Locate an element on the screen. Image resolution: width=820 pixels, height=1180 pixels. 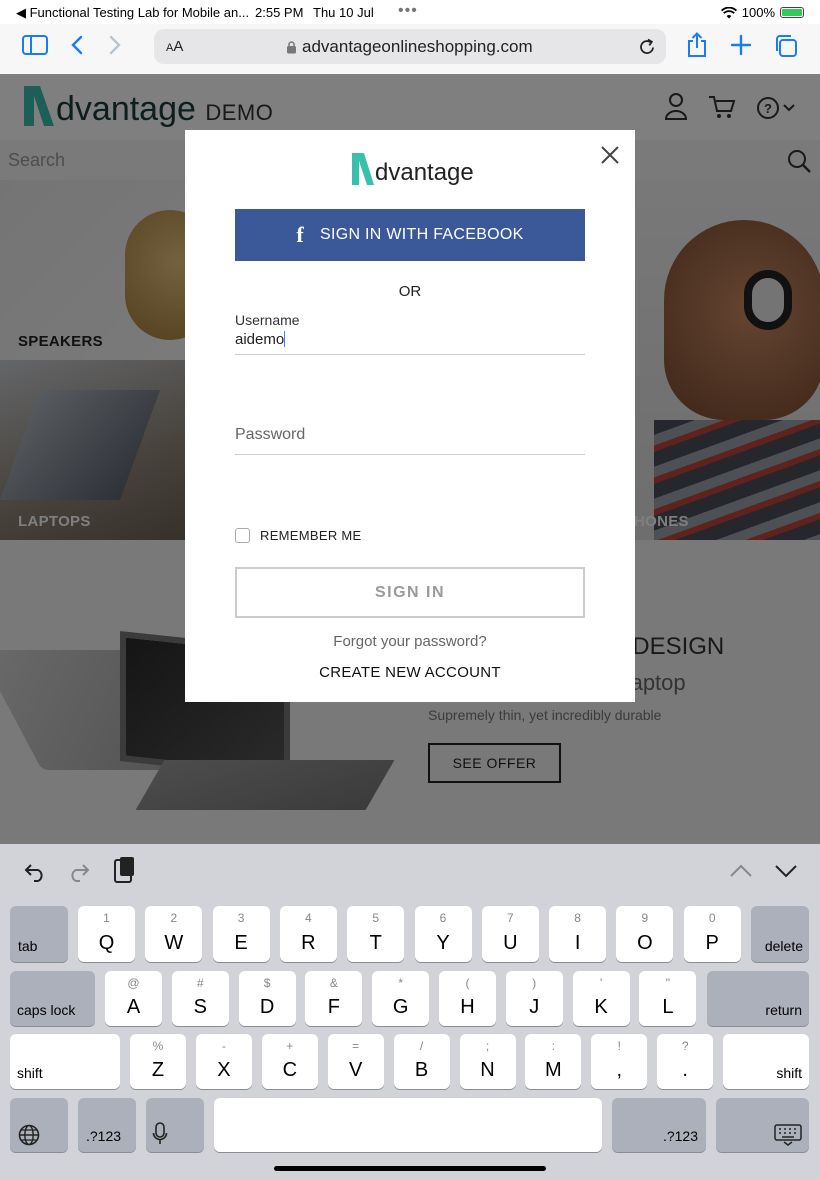
key-secondary-label: 5 is located at coordinates (376, 918).